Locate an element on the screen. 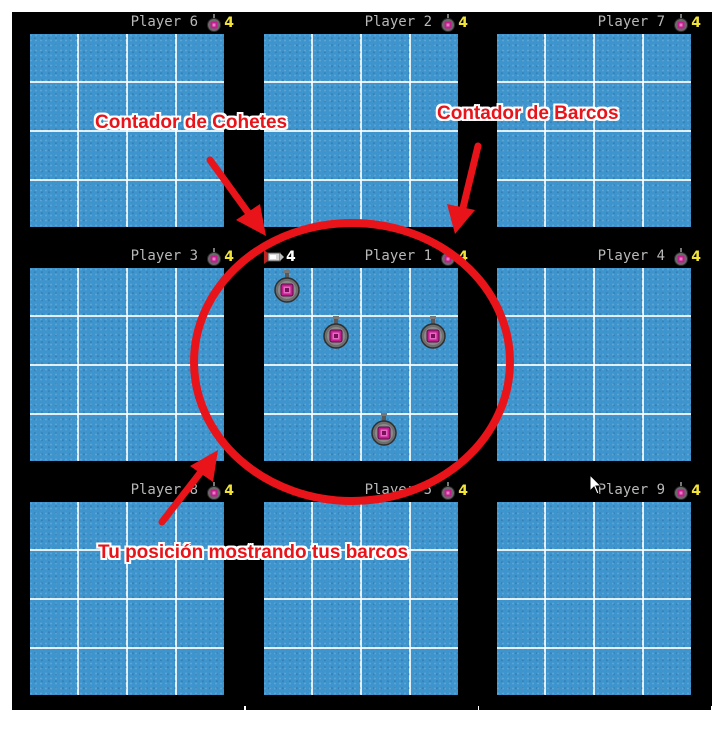 Image resolution: width=724 pixels, height=738 pixels. cell-header: Player 7 4 is located at coordinates (595, 23).